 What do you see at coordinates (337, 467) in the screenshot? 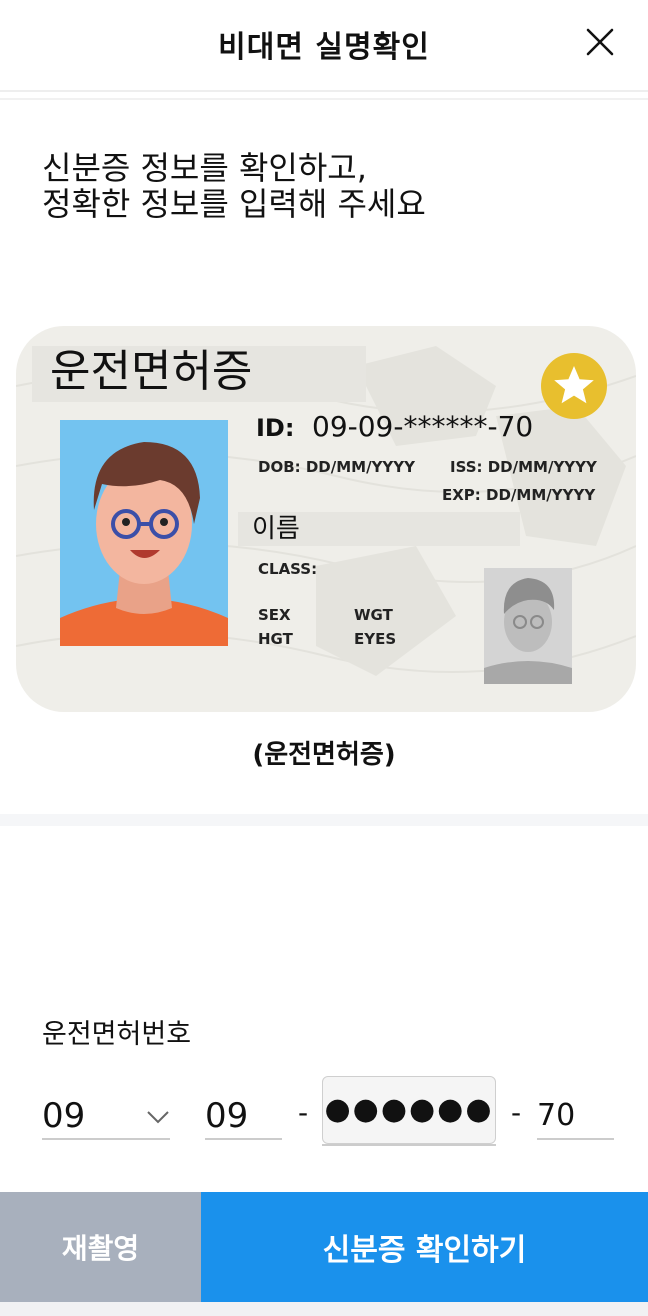
I see `card-dob: DOB: DD/MM/YYYY` at bounding box center [337, 467].